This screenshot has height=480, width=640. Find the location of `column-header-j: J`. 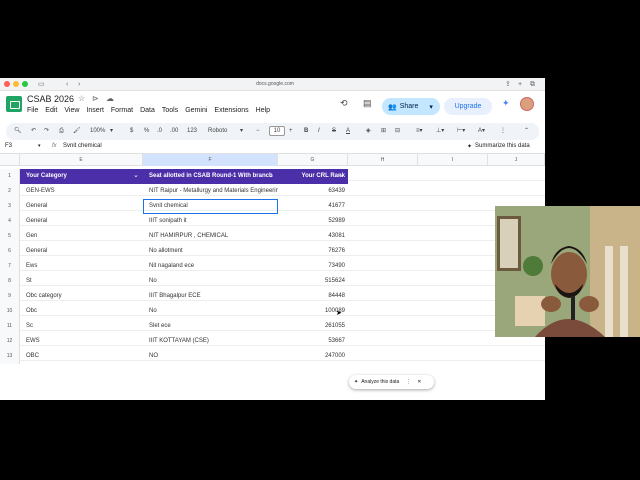

column-header-j: J is located at coordinates (516, 160).